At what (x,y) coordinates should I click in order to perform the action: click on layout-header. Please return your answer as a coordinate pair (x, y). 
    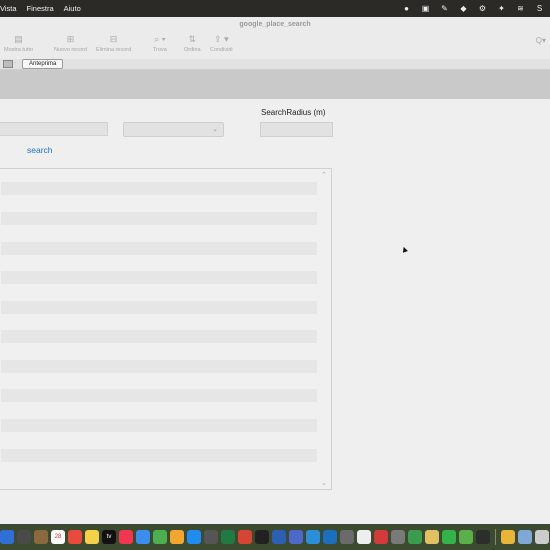
    Looking at the image, I should click on (275, 84).